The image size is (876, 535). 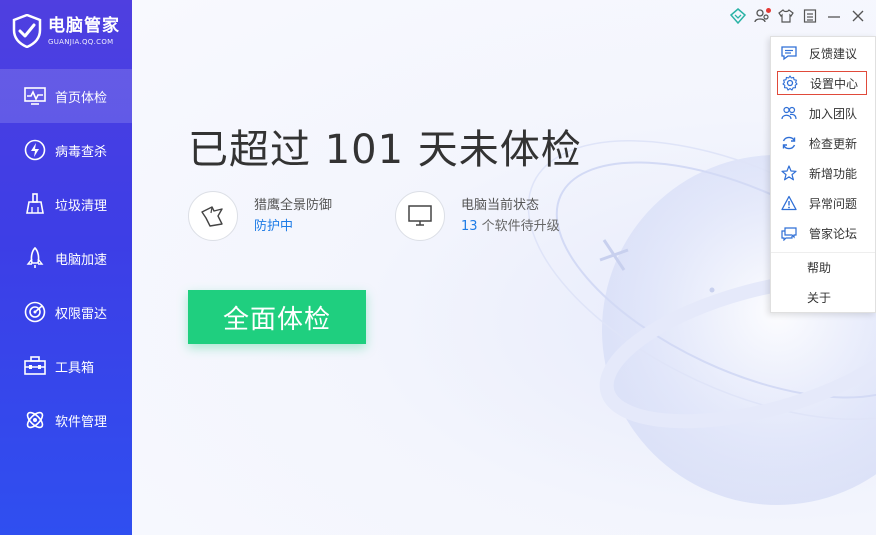 I want to click on sidebar-item-virus-scan: 病毒查杀, so click(x=66, y=150).